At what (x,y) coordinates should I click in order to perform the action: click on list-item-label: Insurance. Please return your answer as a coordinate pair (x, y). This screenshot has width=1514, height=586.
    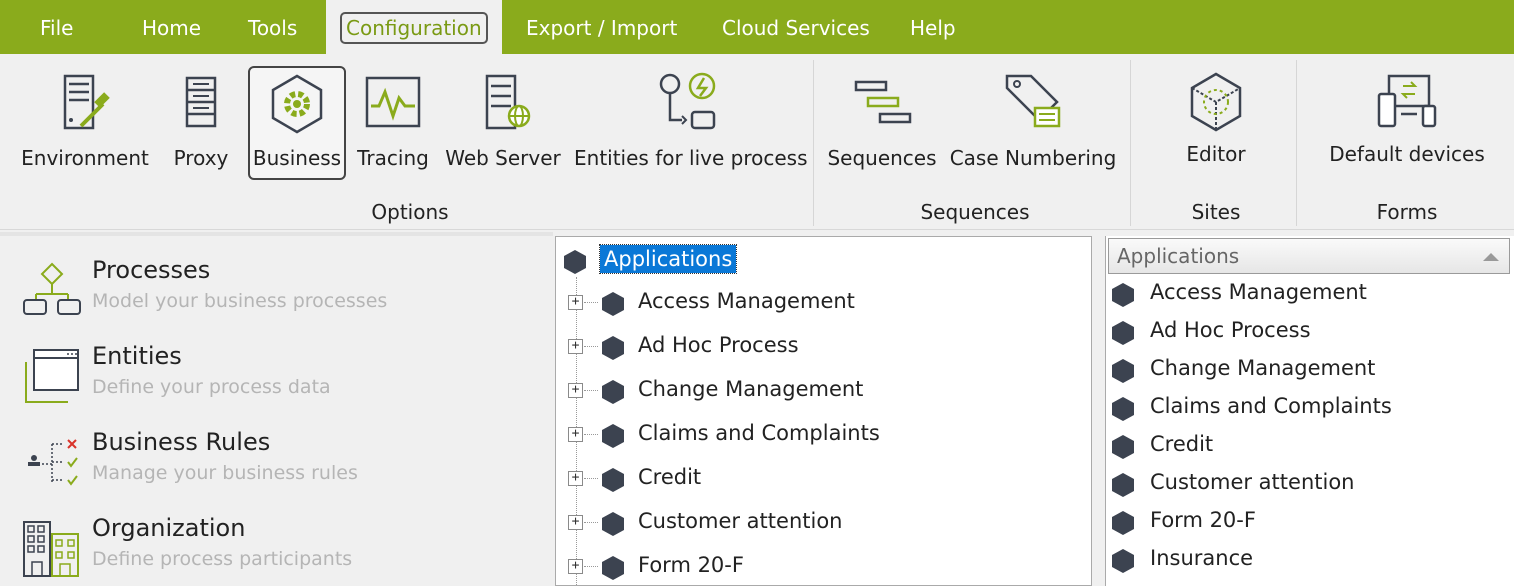
    Looking at the image, I should click on (1202, 558).